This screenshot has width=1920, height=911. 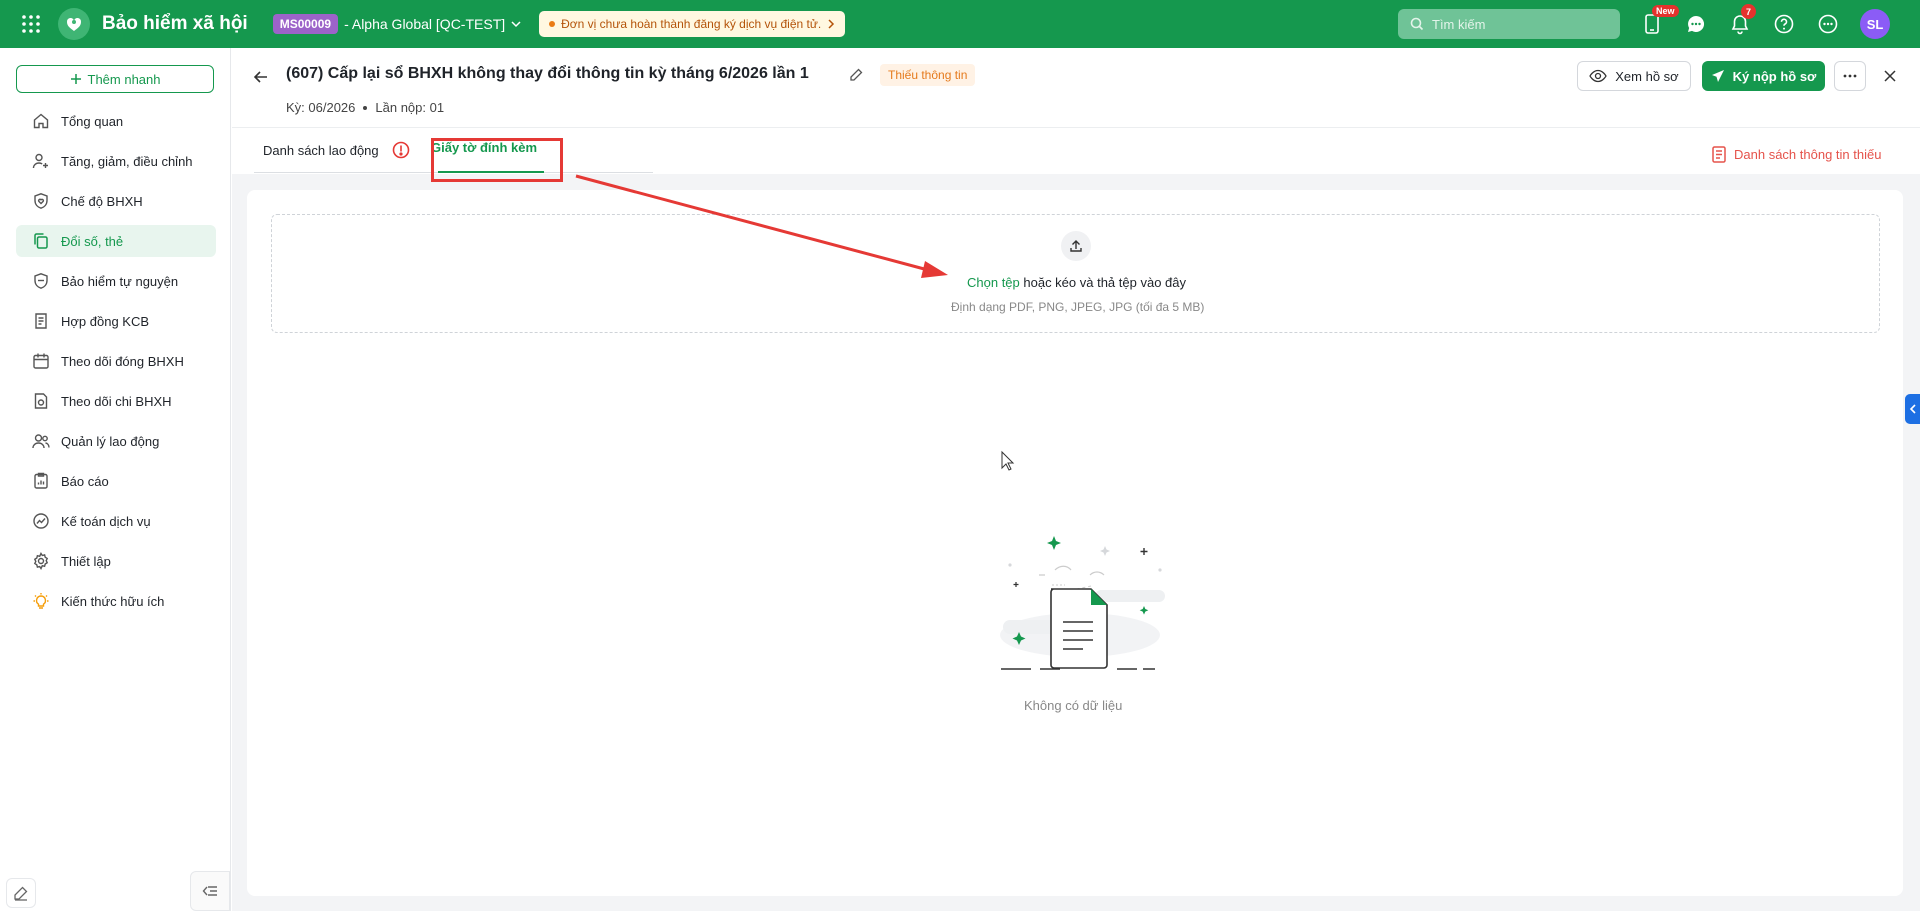 I want to click on sidebar-item-bao-cao: Báo cáo, so click(x=116, y=481).